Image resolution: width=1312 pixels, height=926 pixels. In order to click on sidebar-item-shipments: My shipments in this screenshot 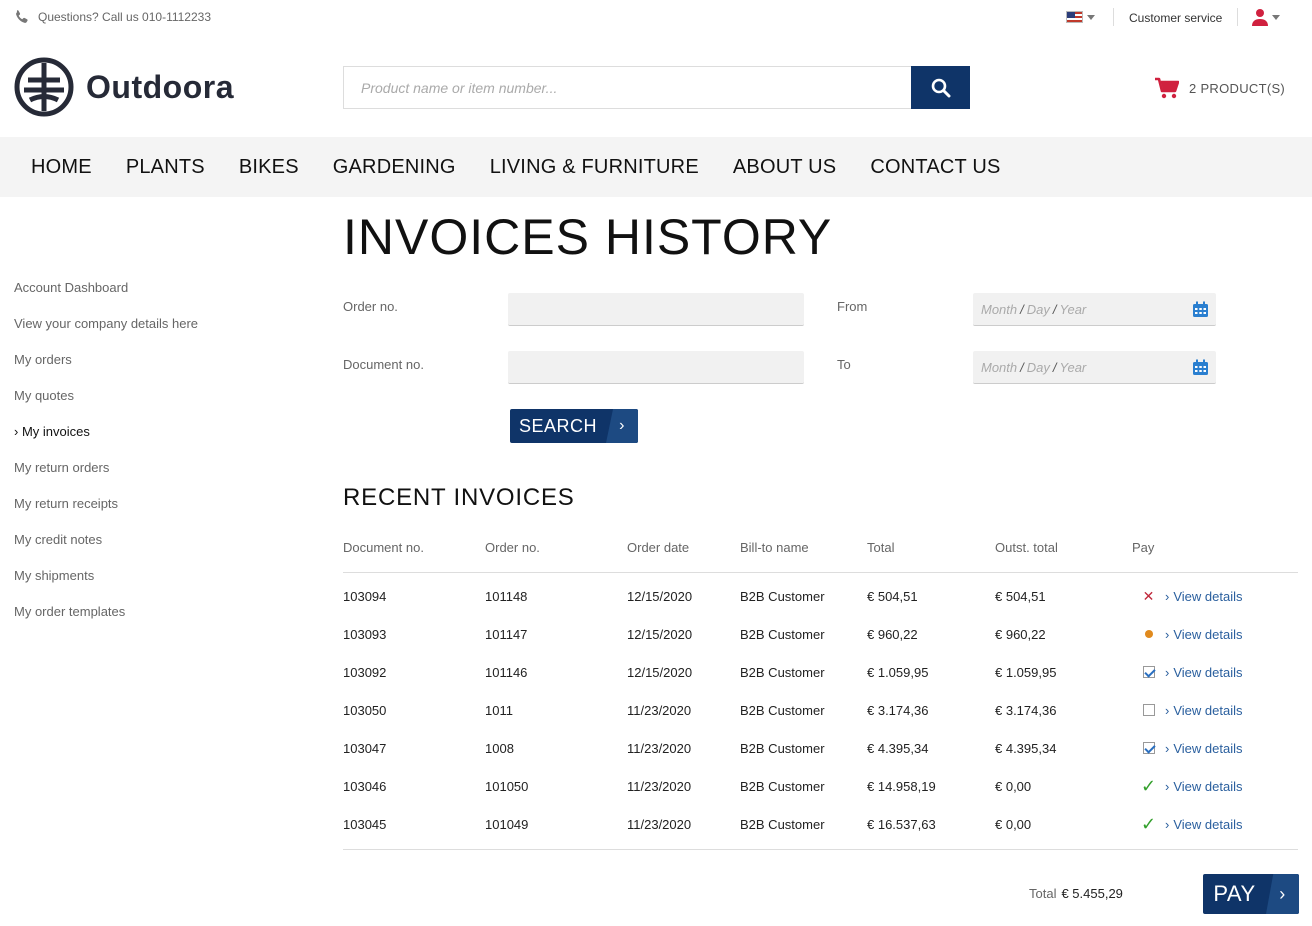, I will do `click(106, 586)`.